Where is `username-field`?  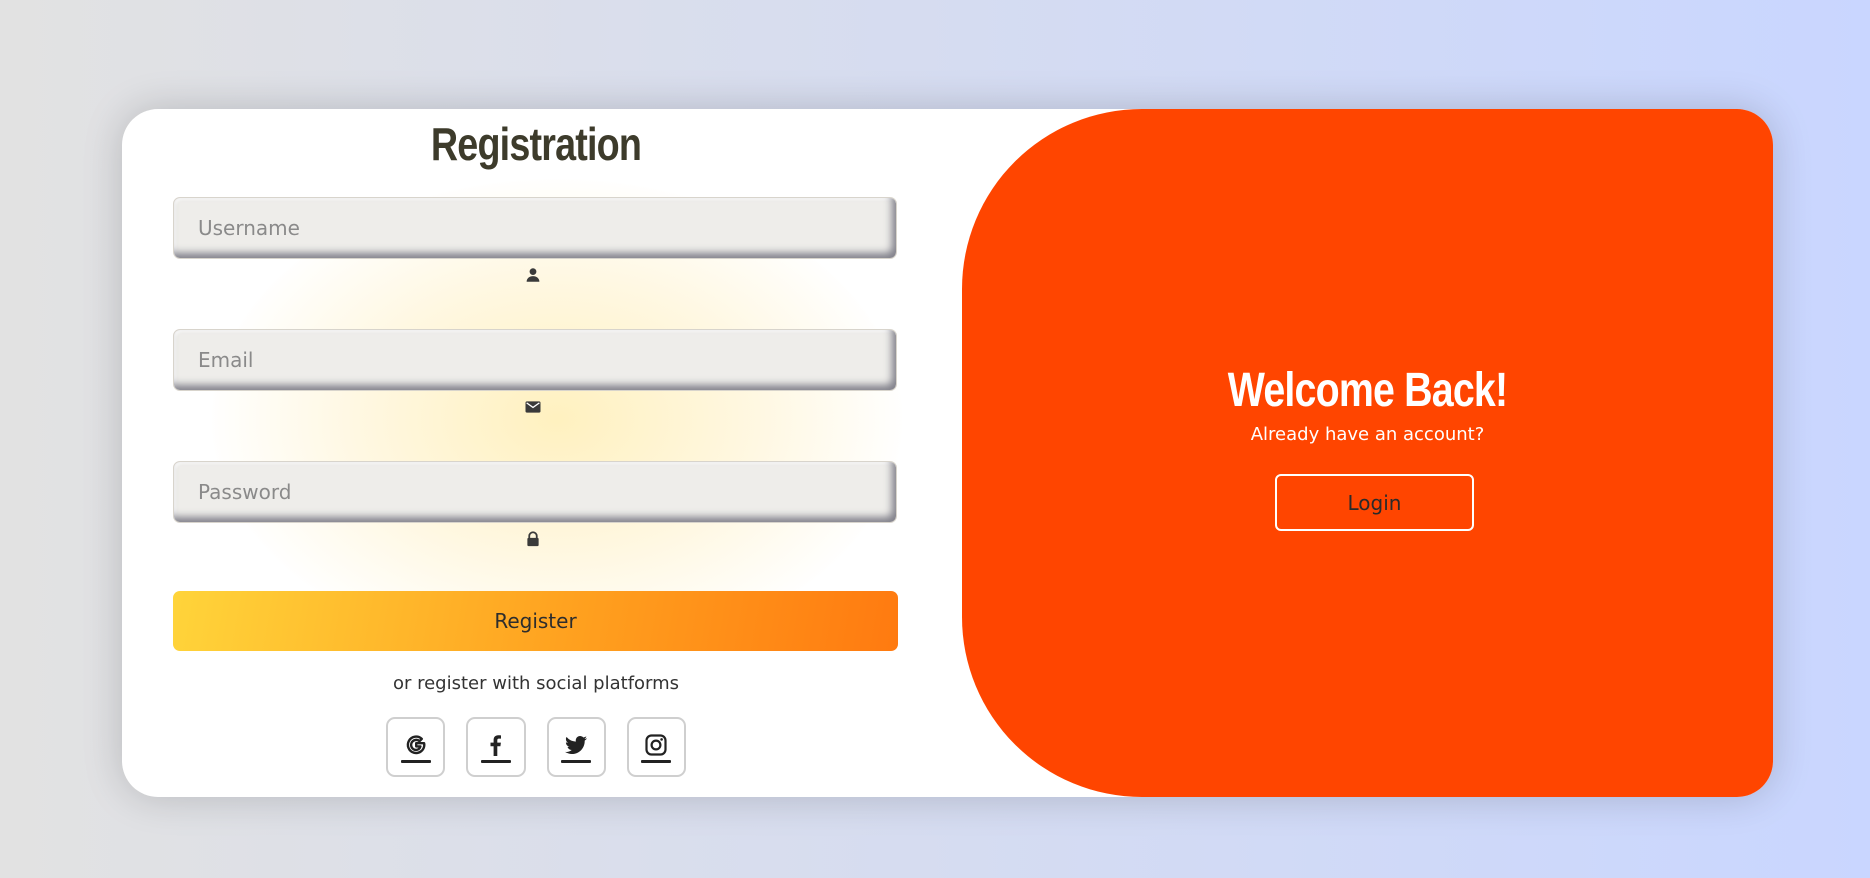 username-field is located at coordinates (535, 239).